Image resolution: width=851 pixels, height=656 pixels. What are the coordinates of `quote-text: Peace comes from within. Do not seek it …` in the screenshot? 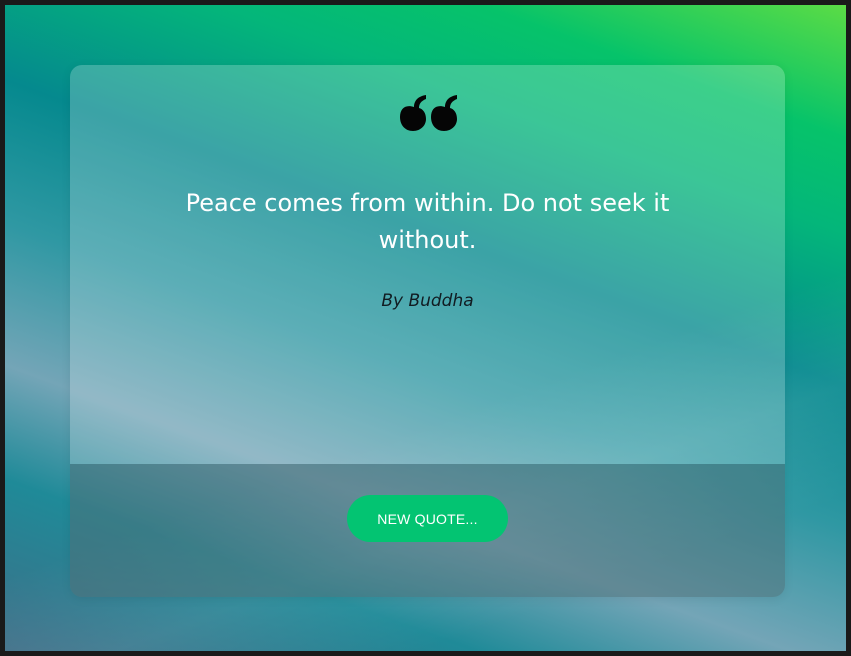 It's located at (427, 221).